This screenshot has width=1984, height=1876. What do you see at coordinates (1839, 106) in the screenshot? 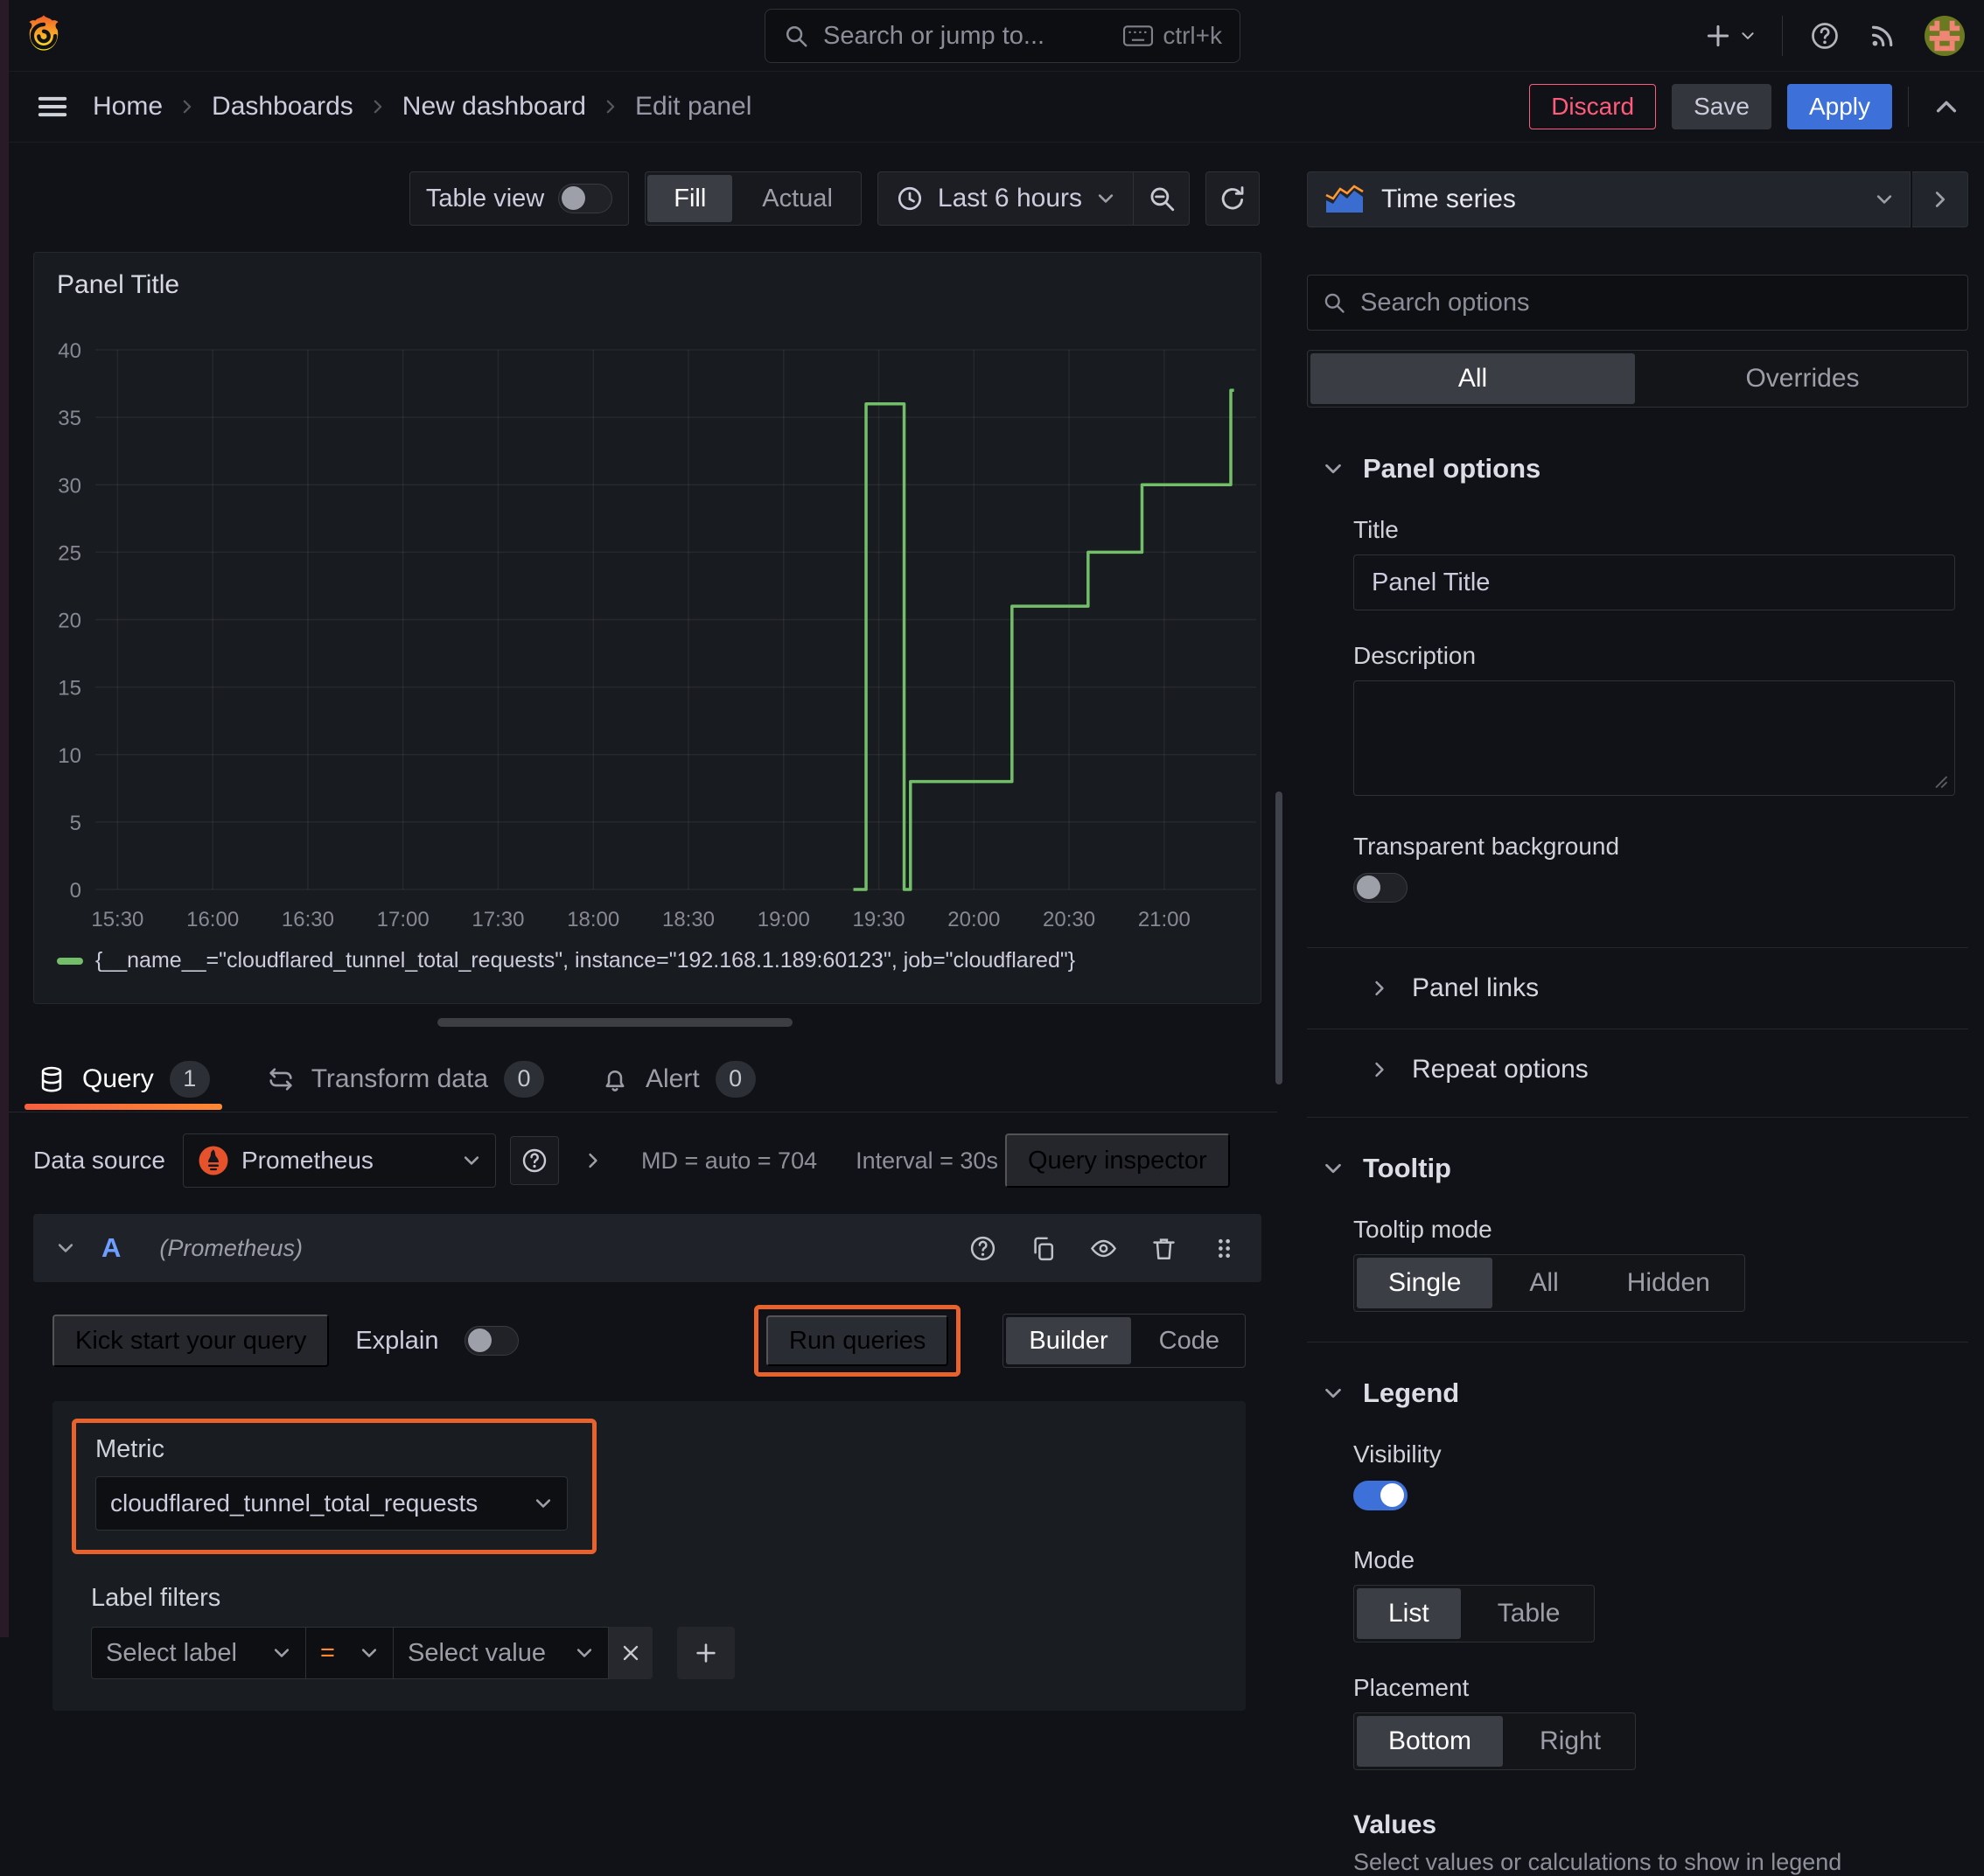
I see `apply-button: Apply` at bounding box center [1839, 106].